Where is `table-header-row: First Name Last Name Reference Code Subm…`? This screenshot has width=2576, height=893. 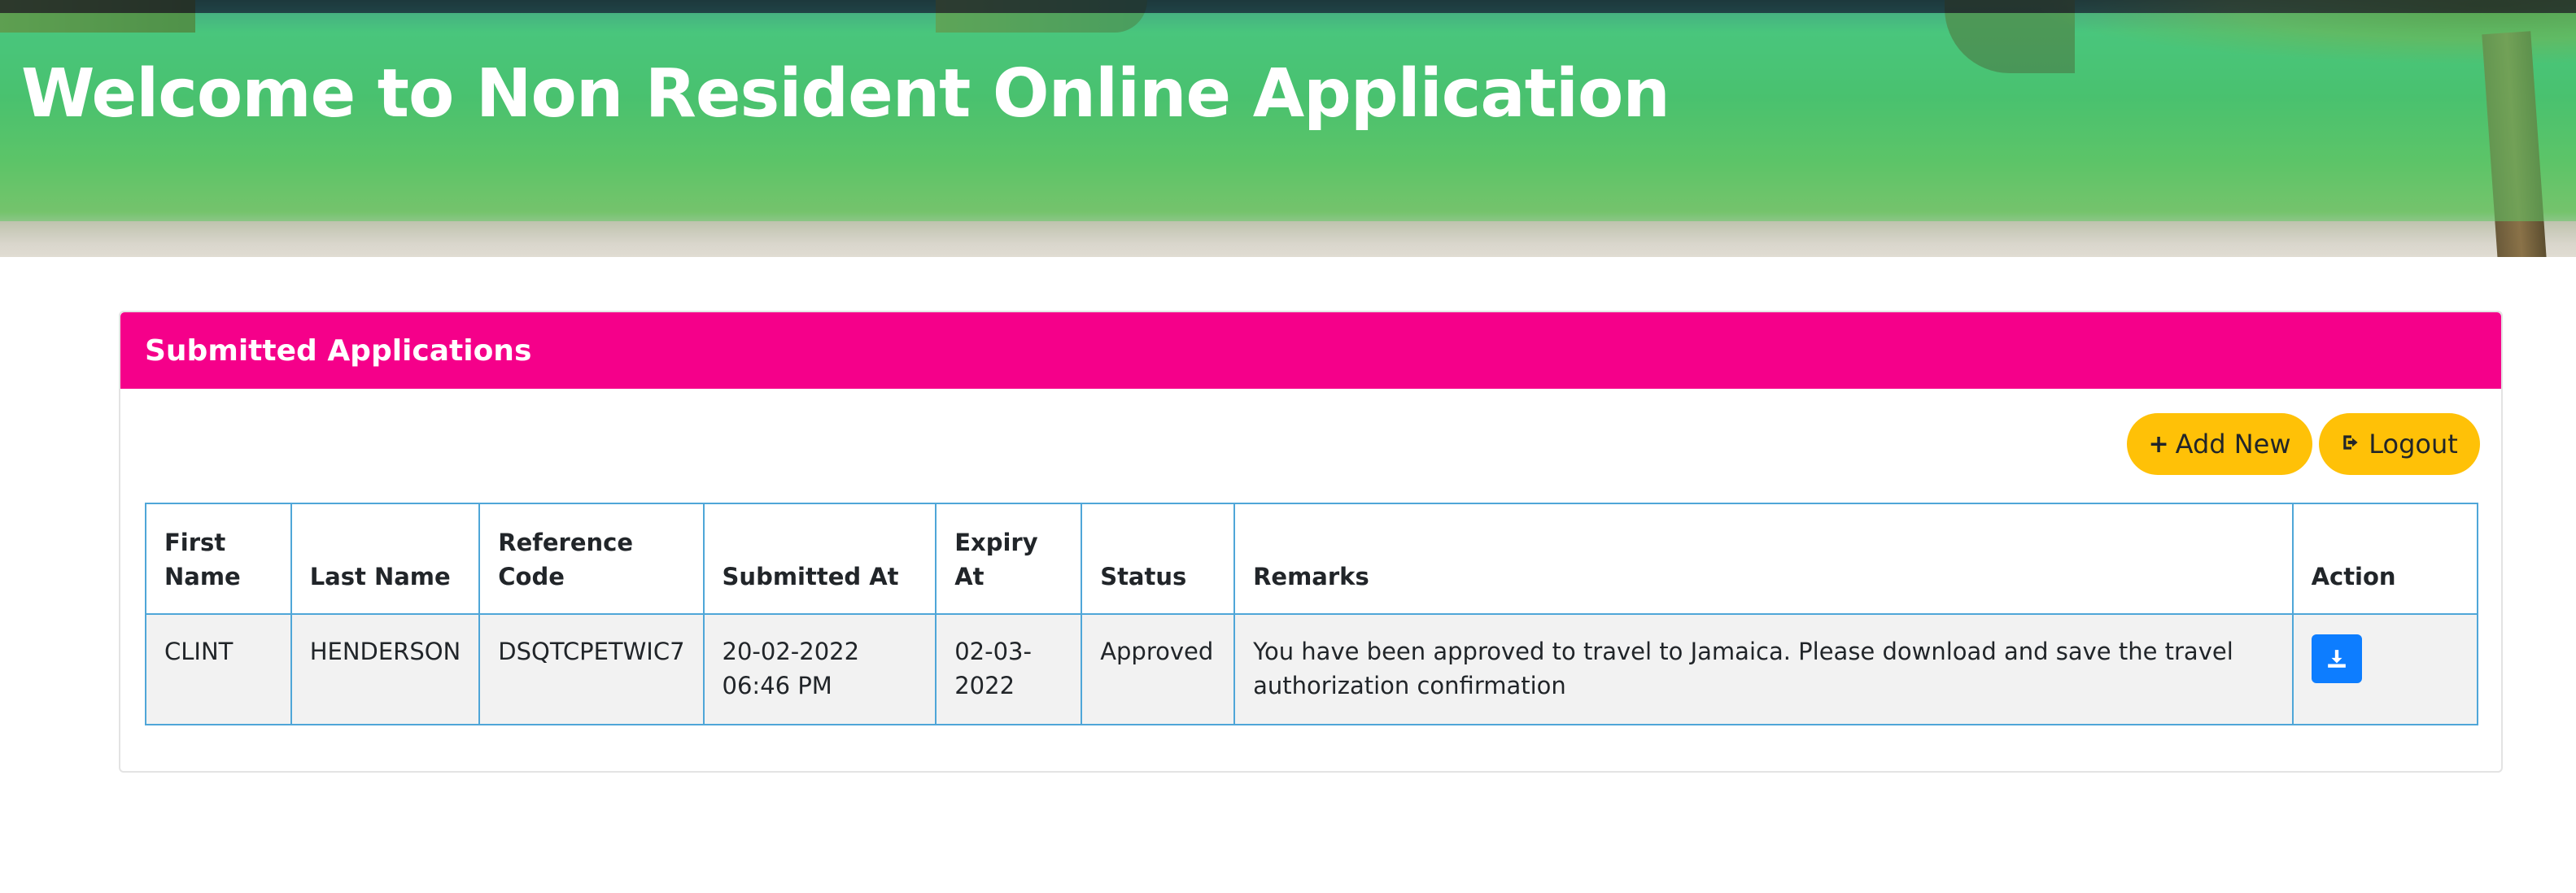 table-header-row: First Name Last Name Reference Code Subm… is located at coordinates (1312, 559).